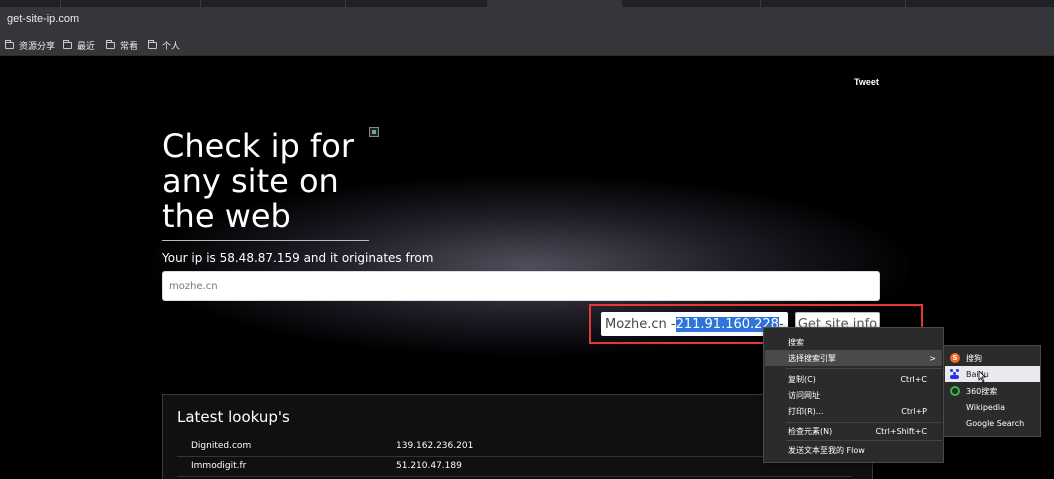 The width and height of the screenshot is (1054, 479). What do you see at coordinates (796, 342) in the screenshot?
I see `menu-item-label: 搜索` at bounding box center [796, 342].